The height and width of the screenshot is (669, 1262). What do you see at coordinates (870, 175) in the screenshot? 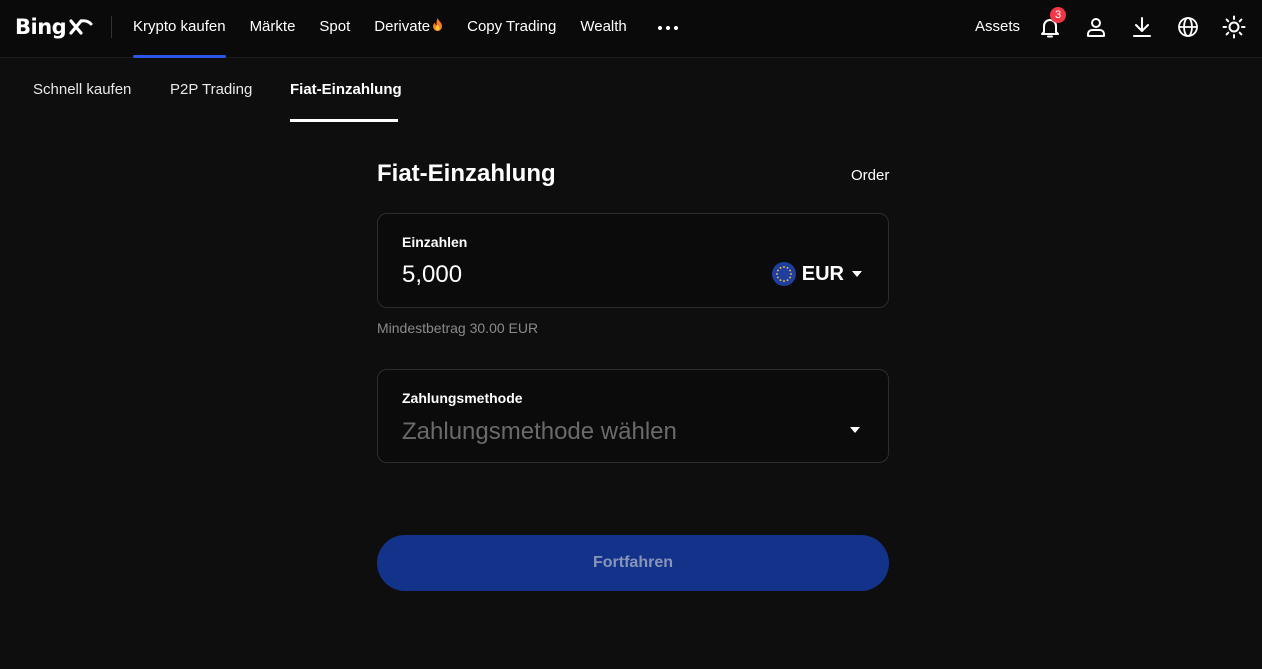
I see `order-link: Order` at bounding box center [870, 175].